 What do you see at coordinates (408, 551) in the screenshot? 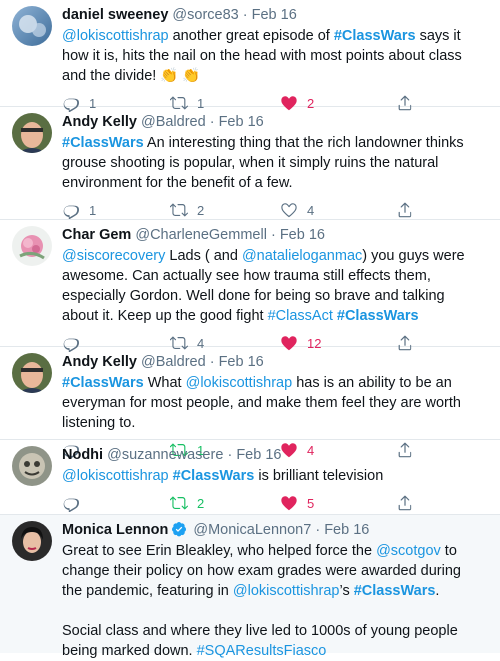
I see `mention-link: @scotgov` at bounding box center [408, 551].